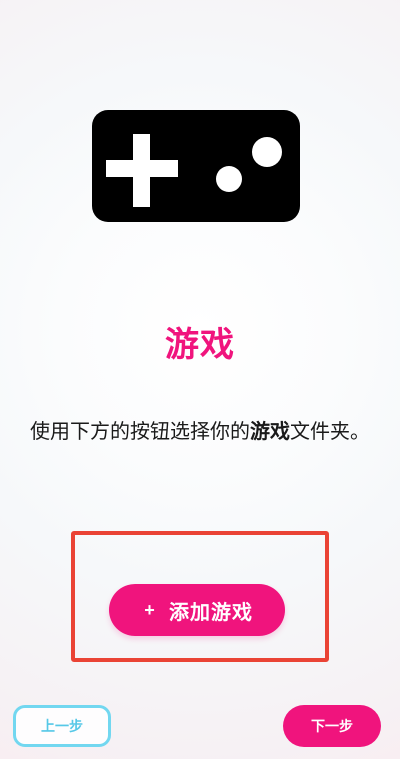 Image resolution: width=400 pixels, height=759 pixels. I want to click on add-games-label: 添加游戏, so click(211, 612).